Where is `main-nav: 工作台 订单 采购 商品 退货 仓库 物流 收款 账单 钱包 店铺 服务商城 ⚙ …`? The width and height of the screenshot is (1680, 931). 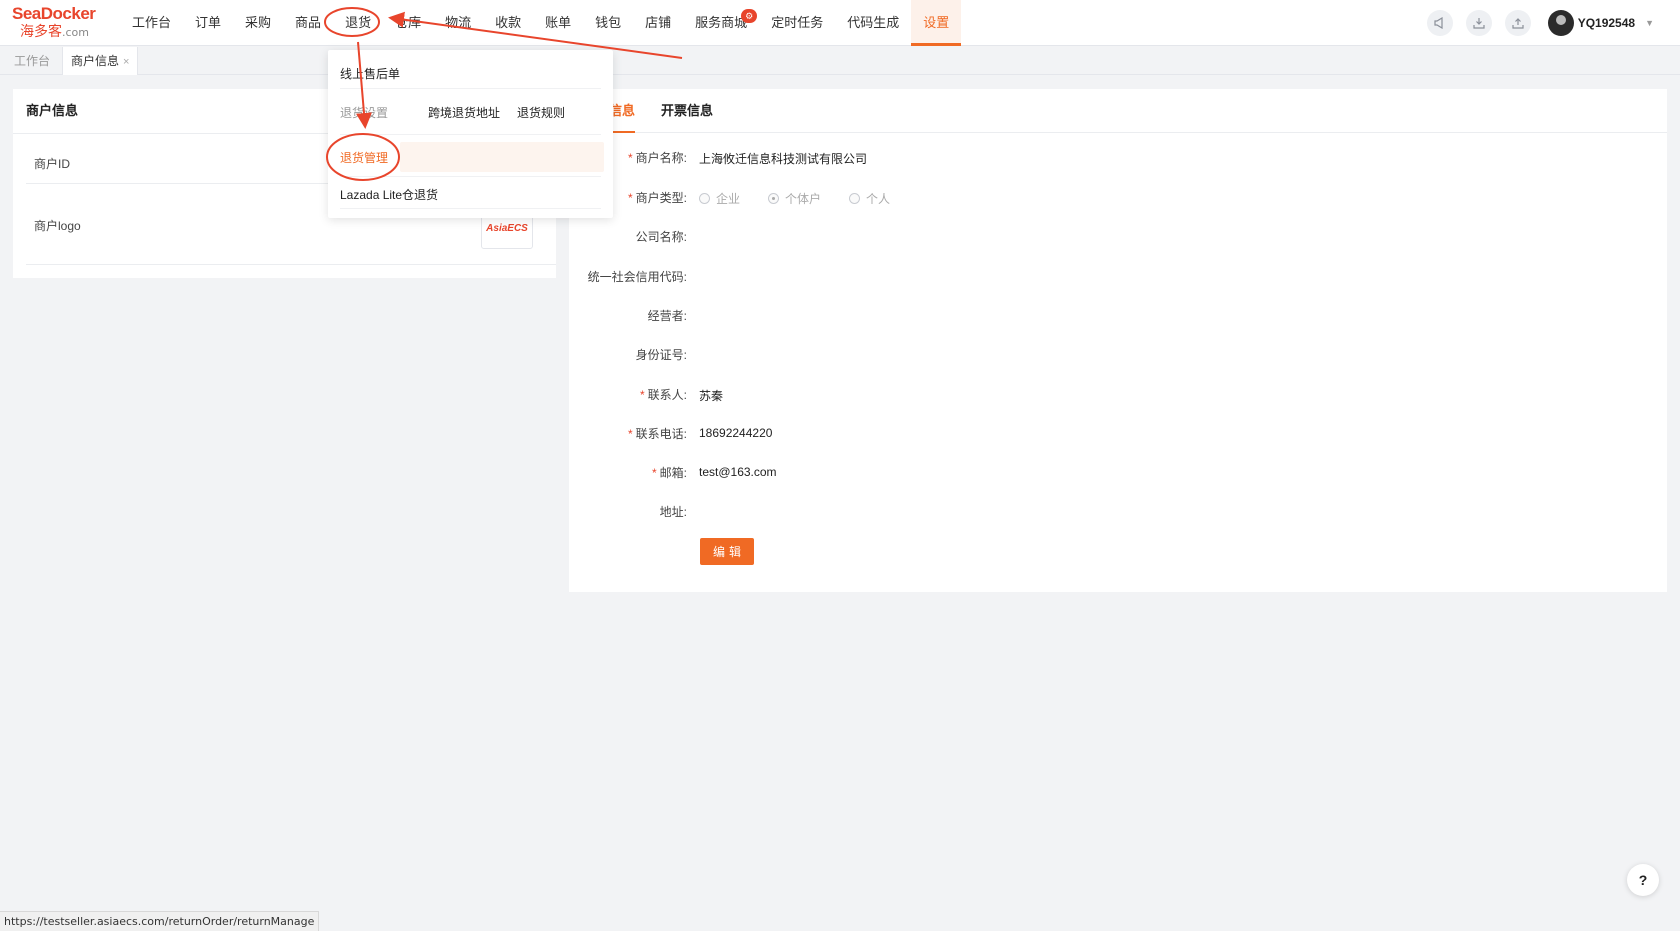 main-nav: 工作台 订单 采购 商品 退货 仓库 物流 收款 账单 钱包 店铺 服务商城 ⚙ … is located at coordinates (541, 23).